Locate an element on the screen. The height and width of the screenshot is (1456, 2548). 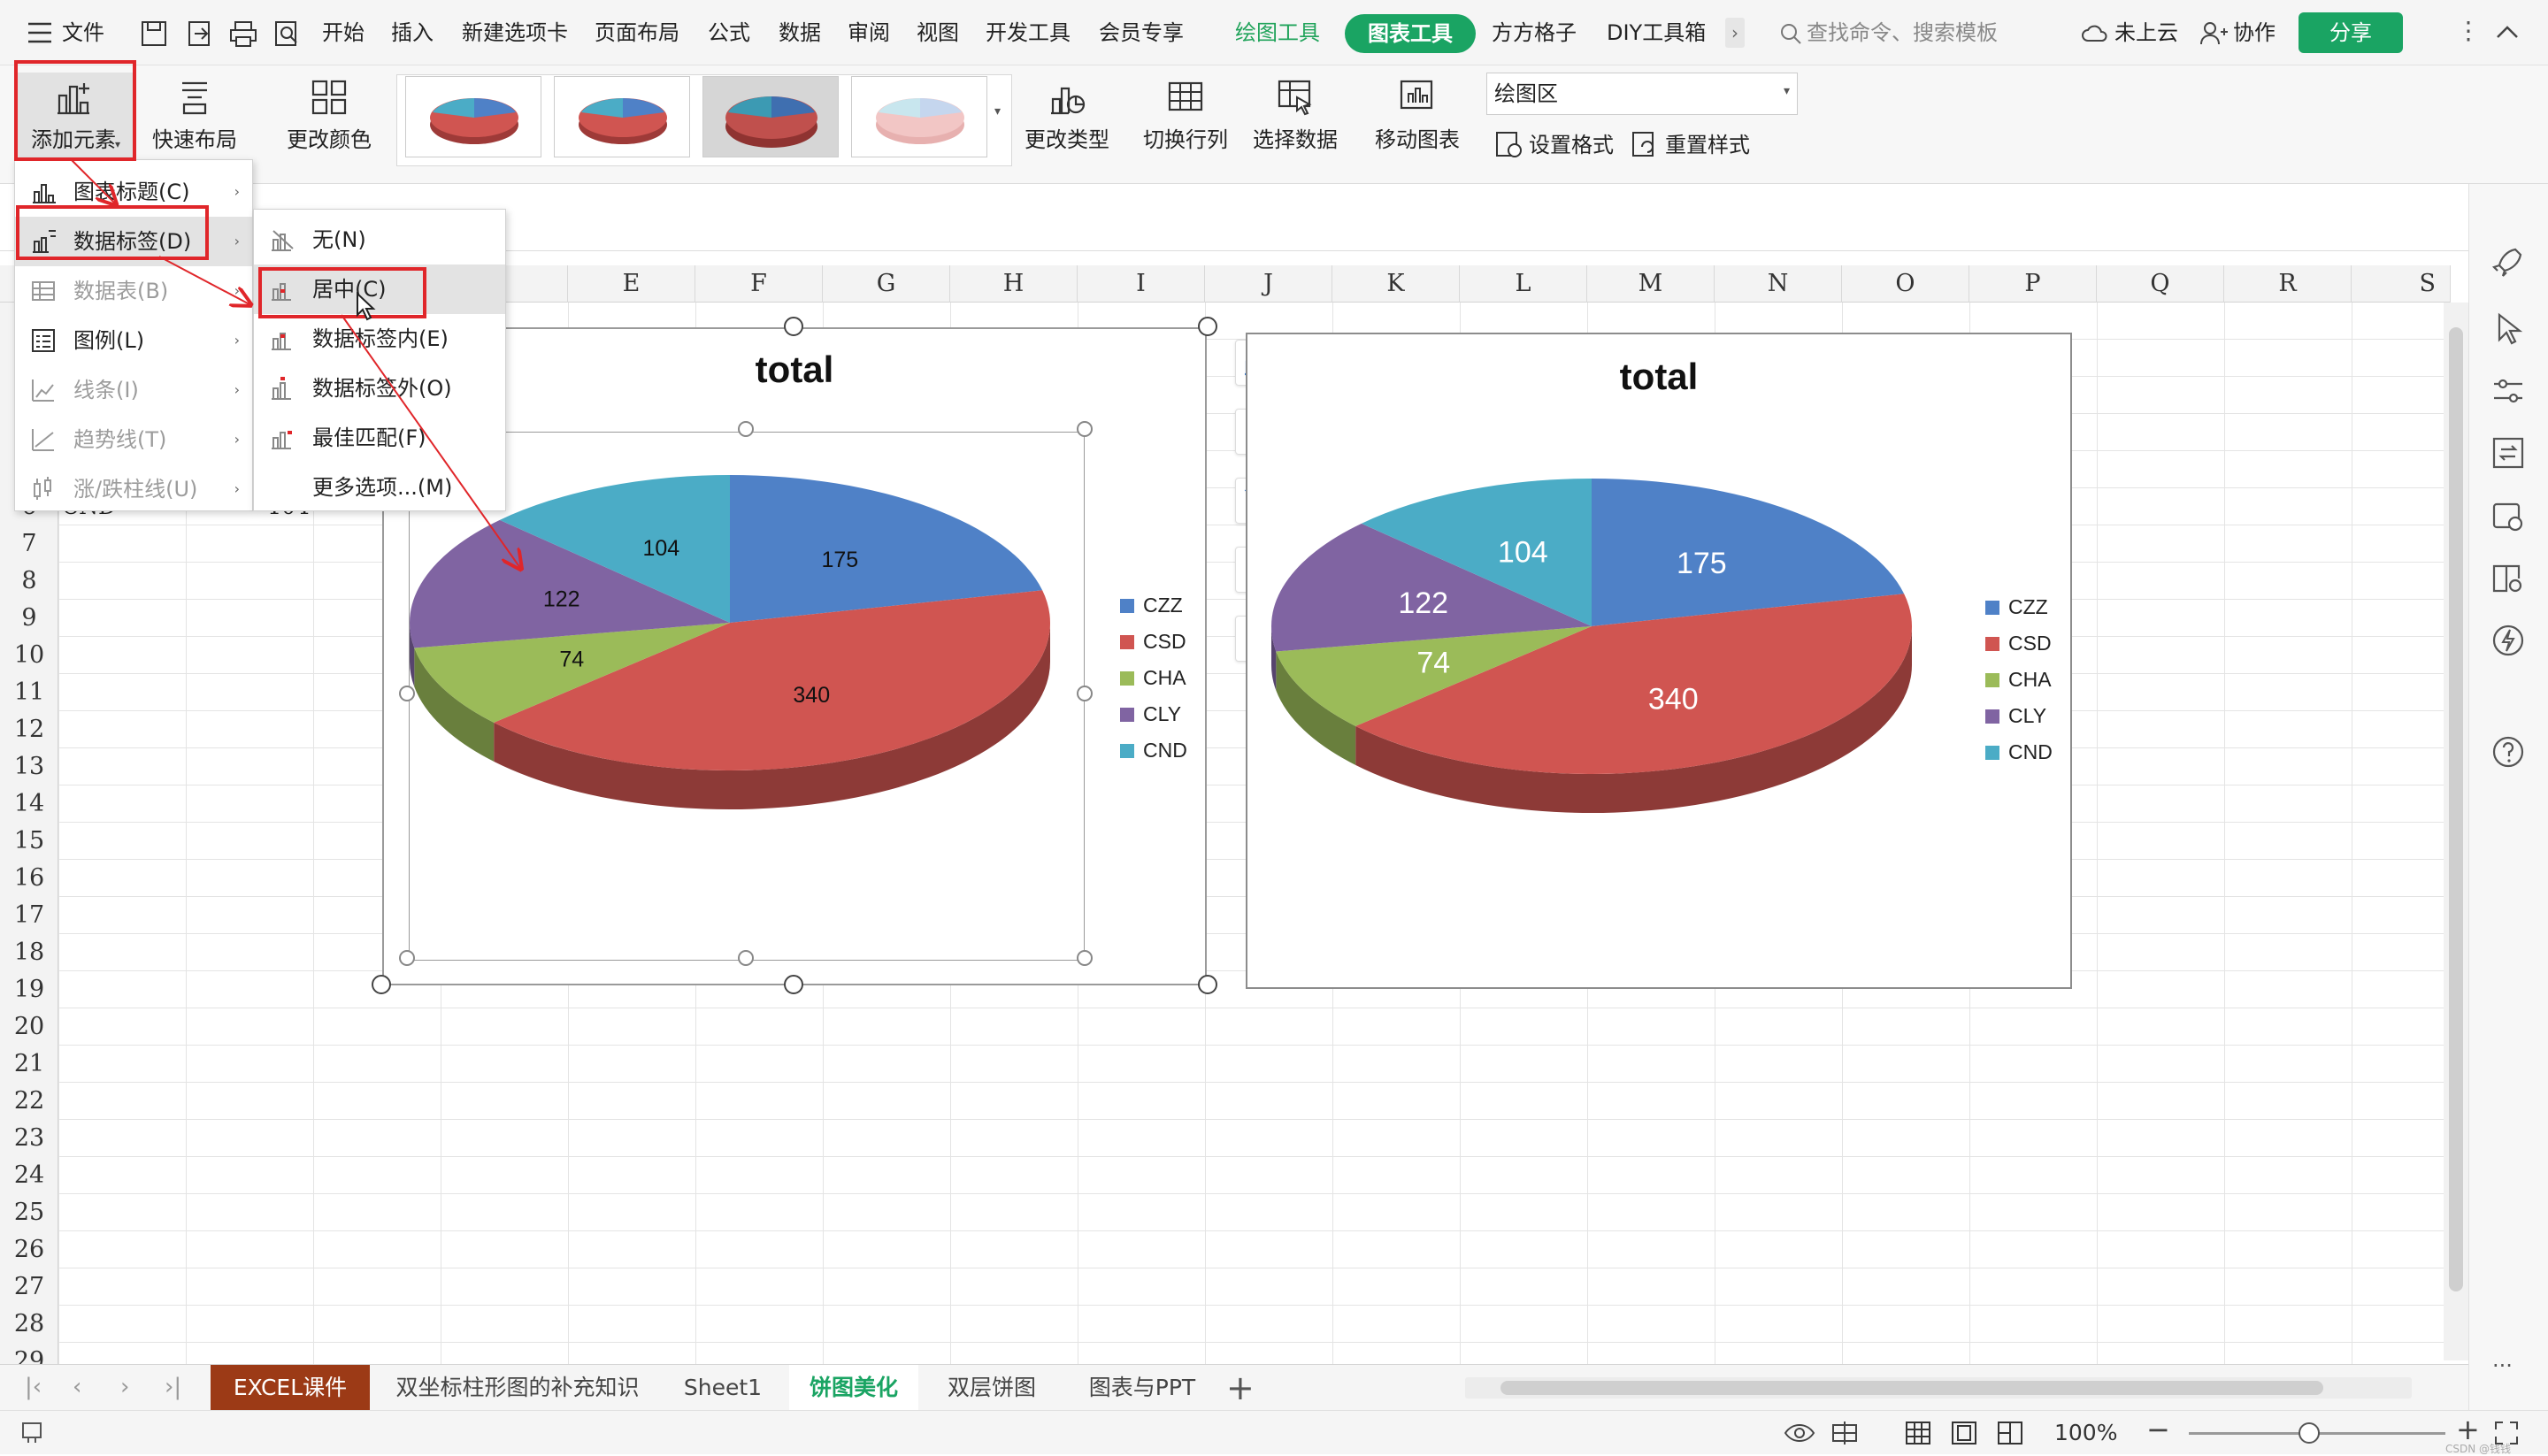
right-pie-legend-item-czz: CZZ is located at coordinates (2019, 607).